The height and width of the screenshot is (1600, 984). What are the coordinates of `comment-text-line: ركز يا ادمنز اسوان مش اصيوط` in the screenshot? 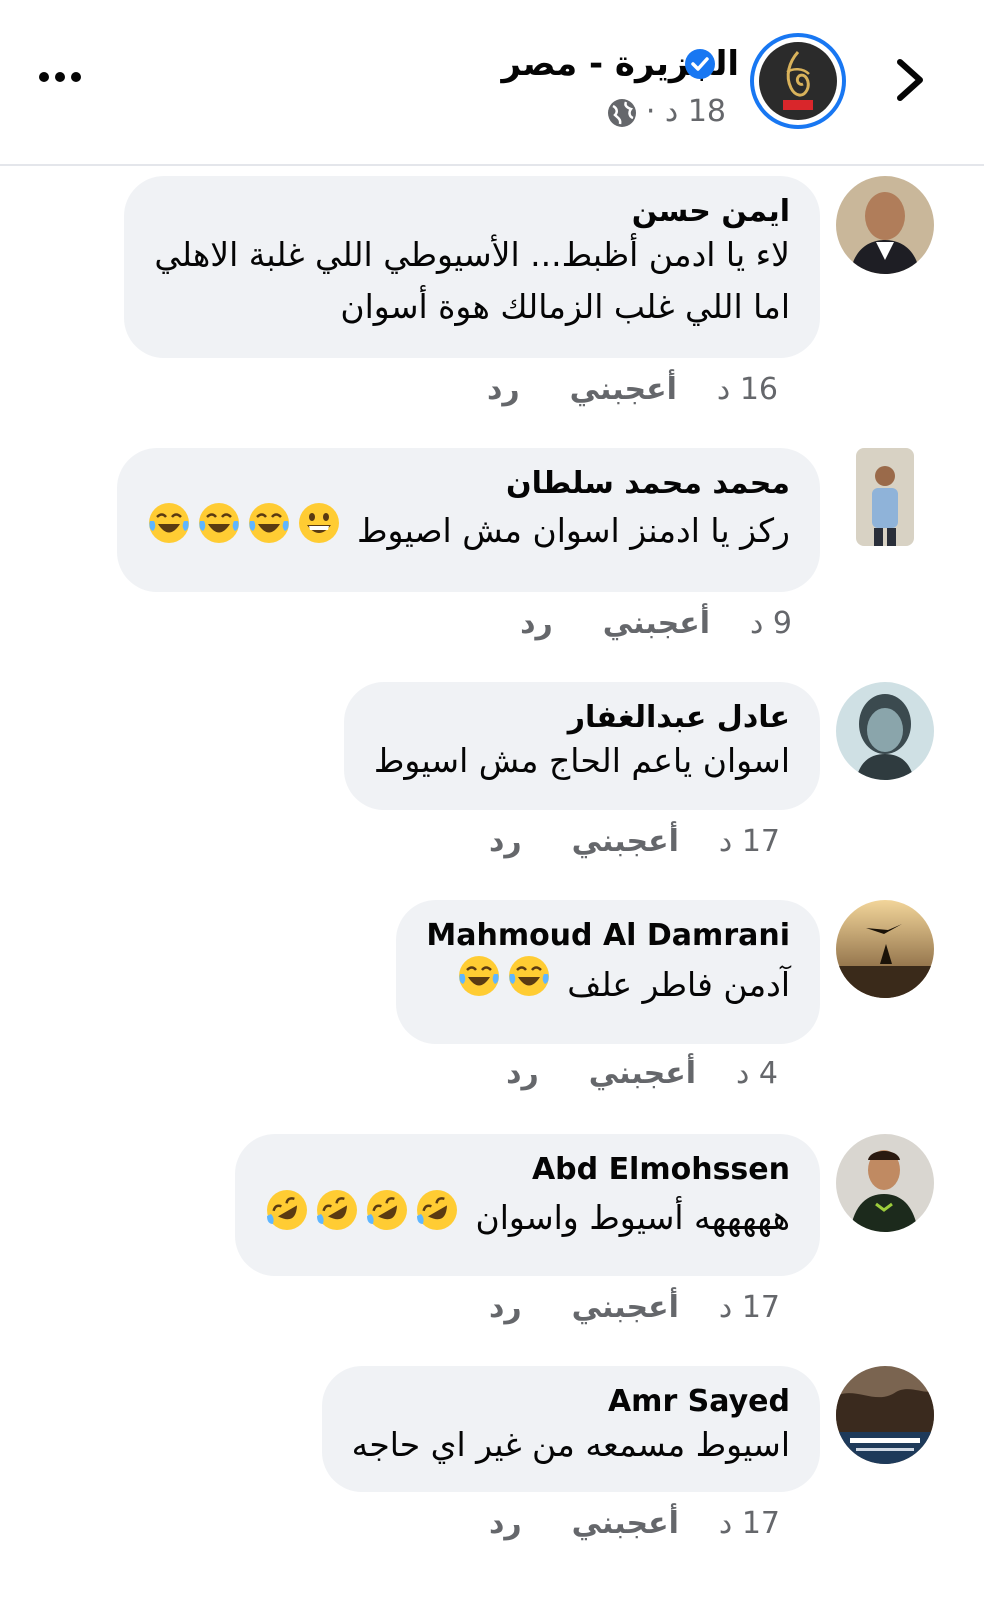 It's located at (468, 532).